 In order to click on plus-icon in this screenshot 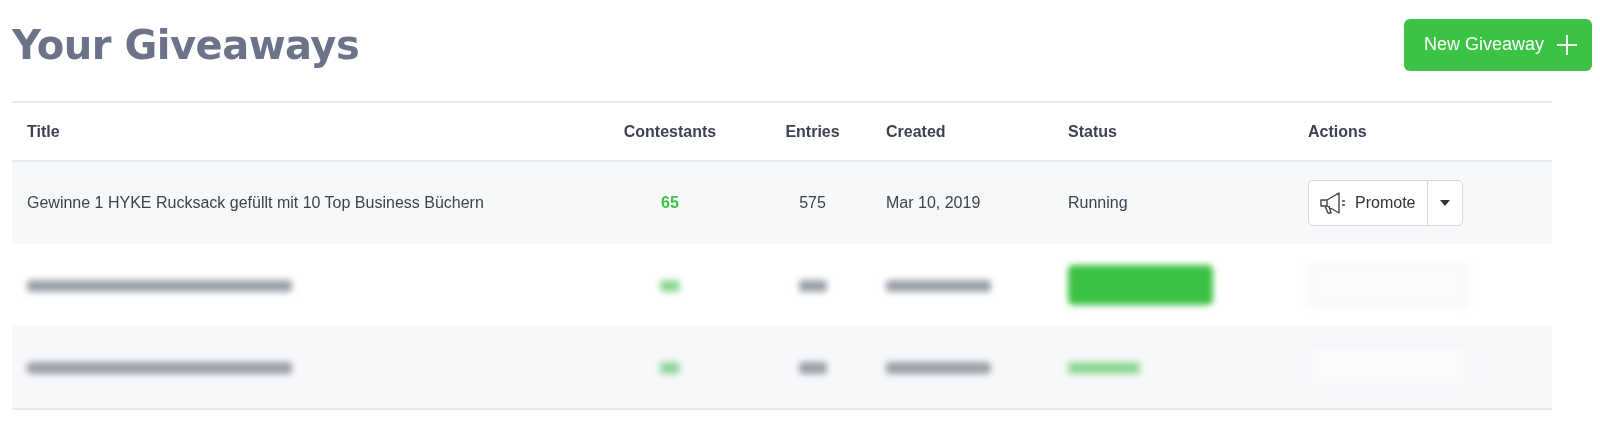, I will do `click(1567, 44)`.